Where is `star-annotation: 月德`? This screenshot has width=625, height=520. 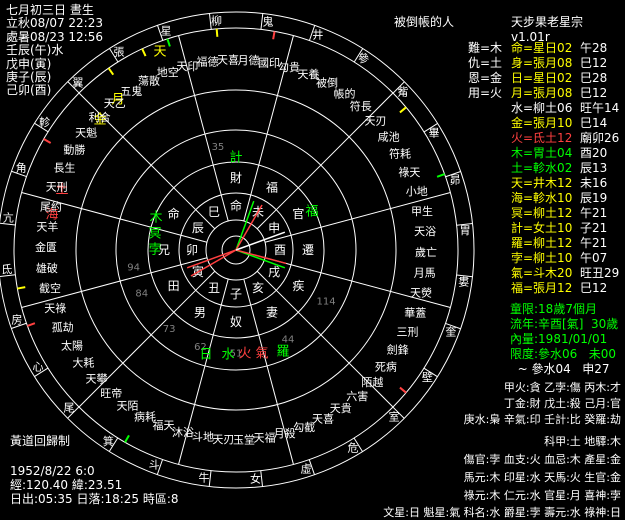
star-annotation: 月德 is located at coordinates (249, 60).